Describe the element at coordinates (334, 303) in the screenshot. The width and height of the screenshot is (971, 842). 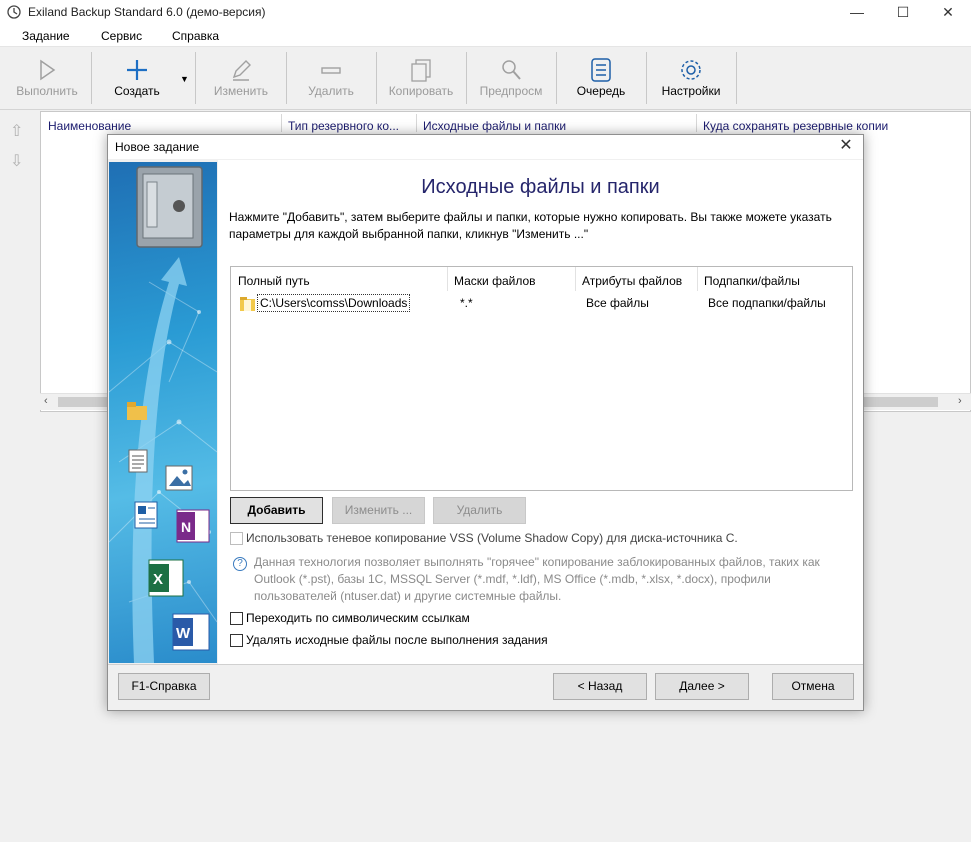
I see `cell-path: C:\Users\comss\Downloads` at that location.